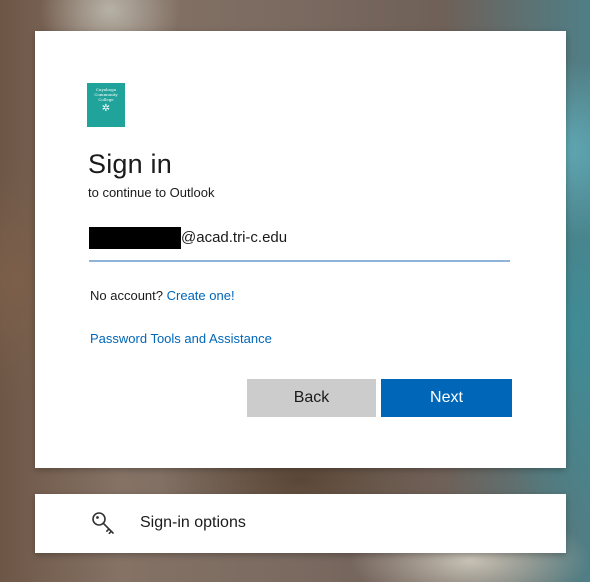  I want to click on back-button: Back, so click(311, 398).